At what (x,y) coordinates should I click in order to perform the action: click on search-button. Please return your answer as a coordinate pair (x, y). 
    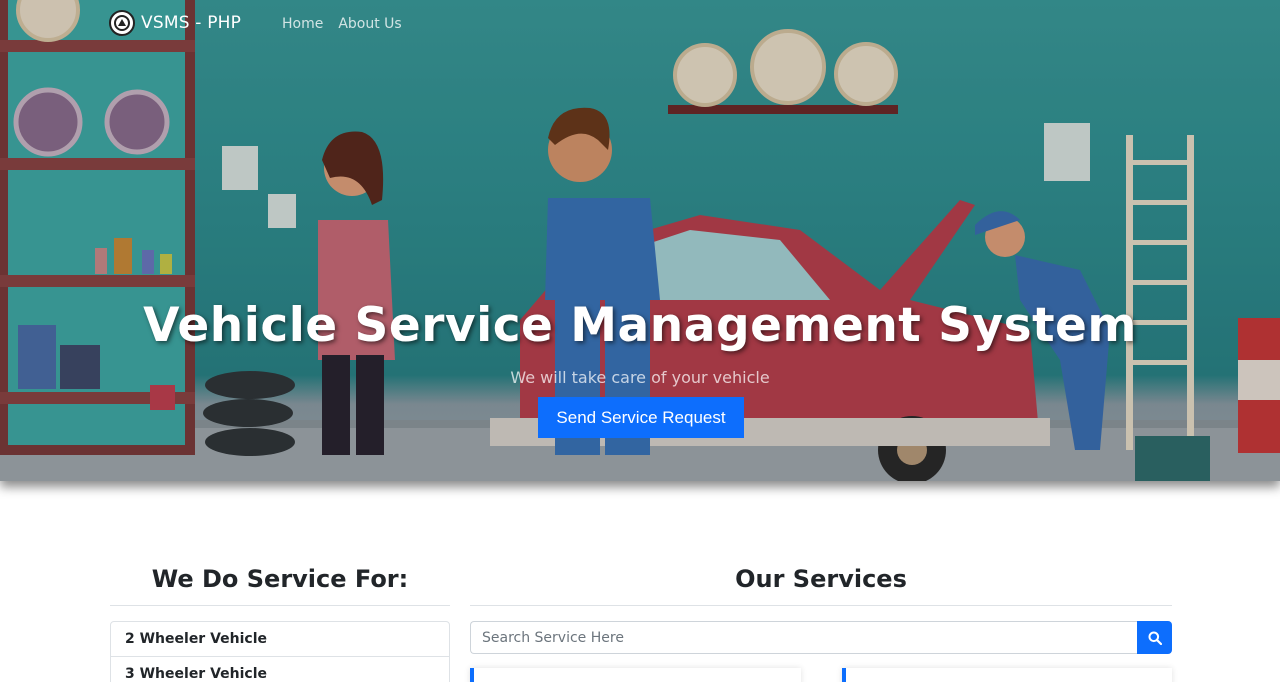
    Looking at the image, I should click on (1154, 637).